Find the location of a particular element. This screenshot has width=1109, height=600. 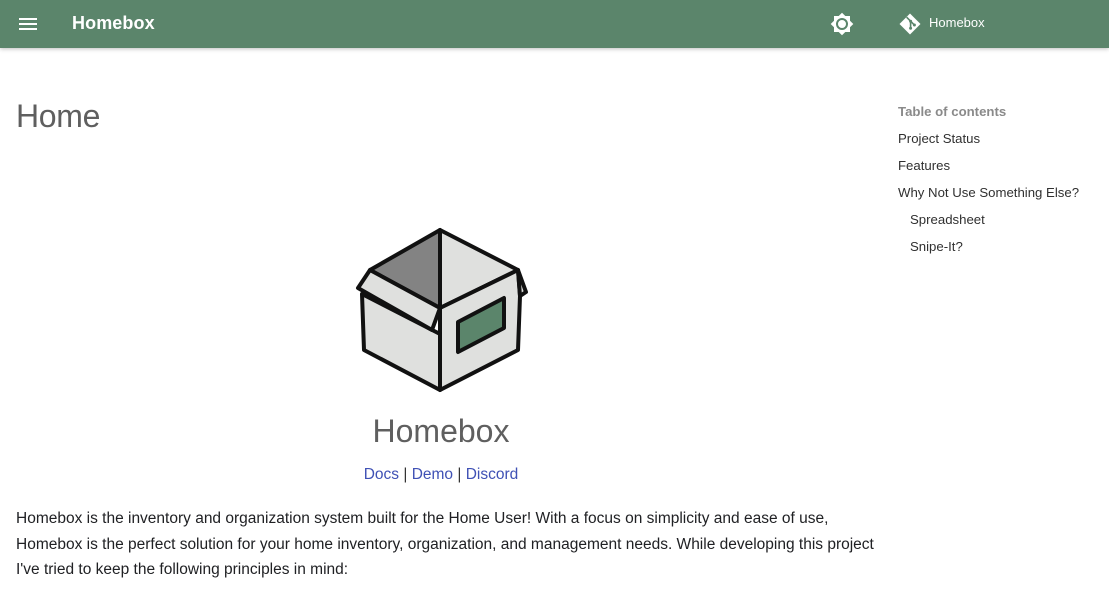

menu-button is located at coordinates (28, 24).